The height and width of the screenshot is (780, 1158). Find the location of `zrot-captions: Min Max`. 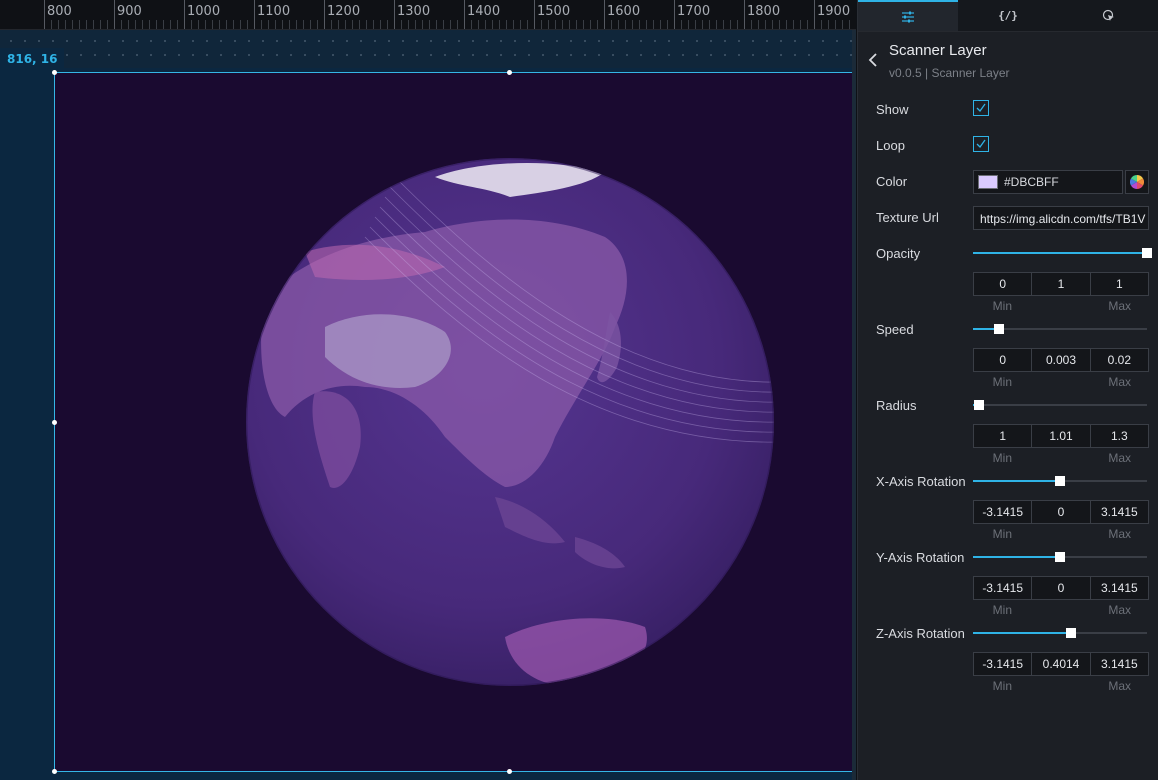

zrot-captions: Min Max is located at coordinates (1061, 686).